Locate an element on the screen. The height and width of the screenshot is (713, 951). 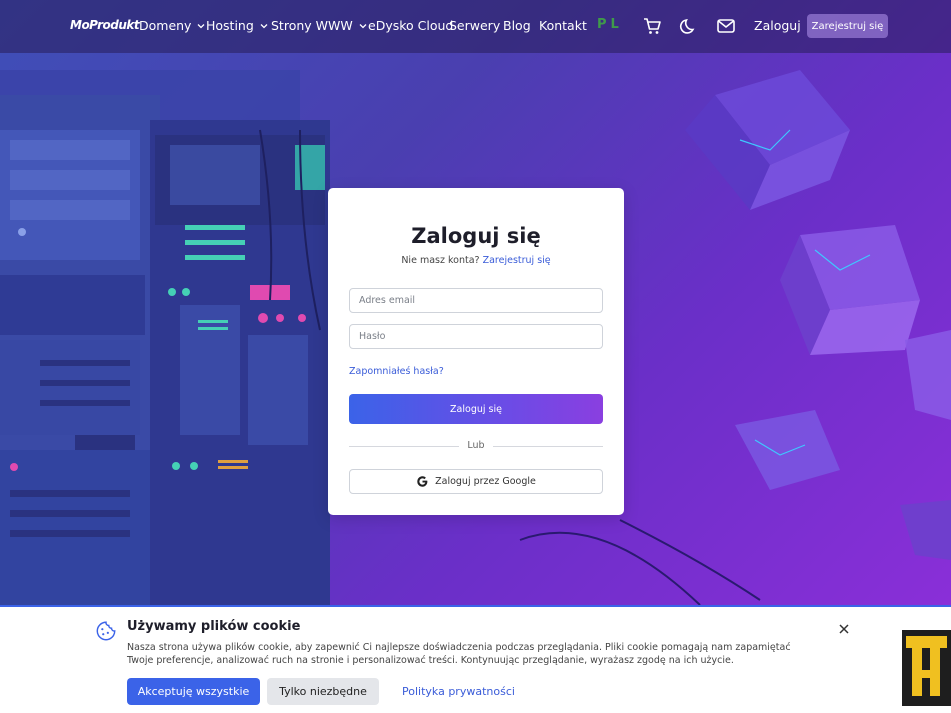
nav-item-blog: Blog is located at coordinates (517, 25).